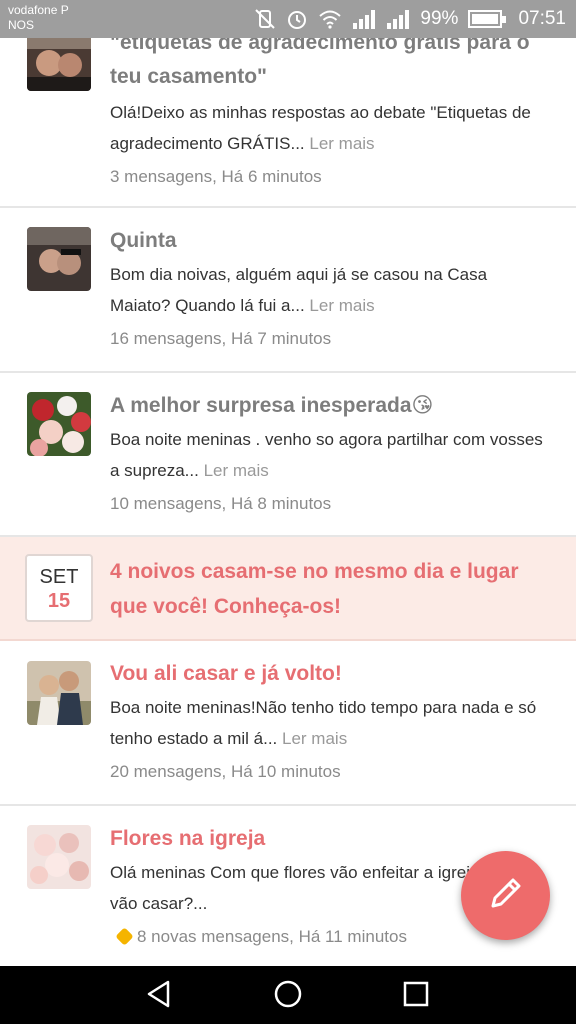  What do you see at coordinates (331, 241) in the screenshot?
I see `topic-title: Quinta` at bounding box center [331, 241].